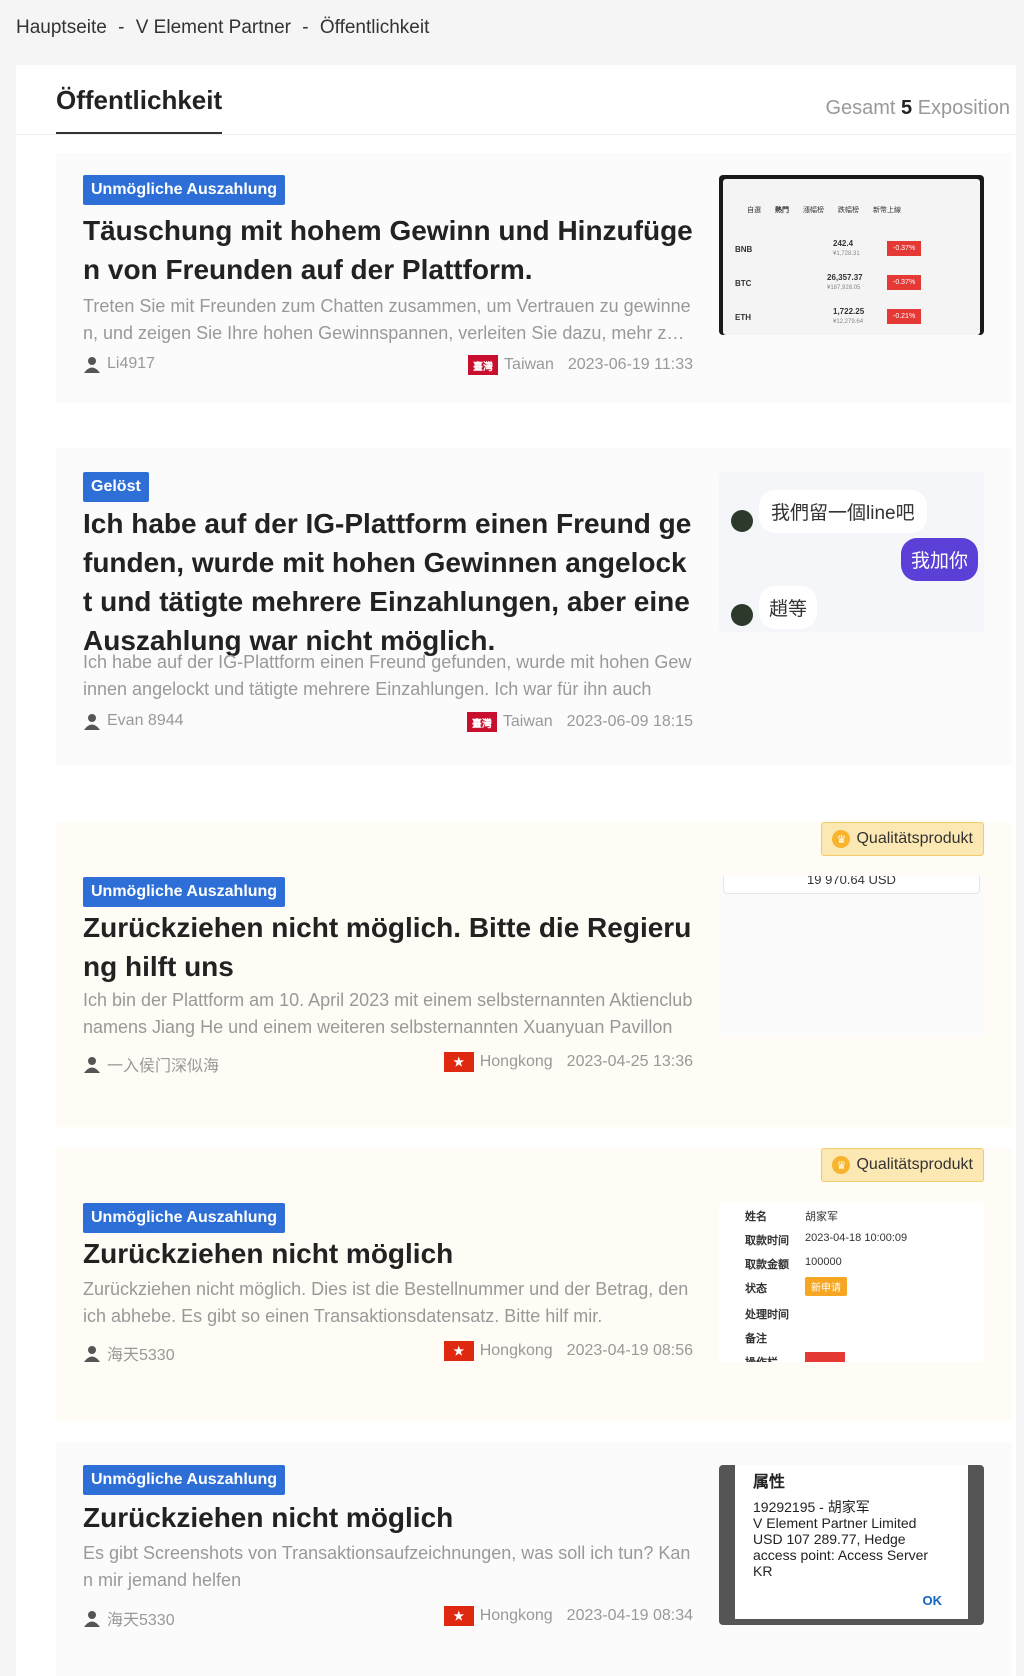 The image size is (1024, 1676). What do you see at coordinates (821, 1217) in the screenshot?
I see `record-value: 胡家军` at bounding box center [821, 1217].